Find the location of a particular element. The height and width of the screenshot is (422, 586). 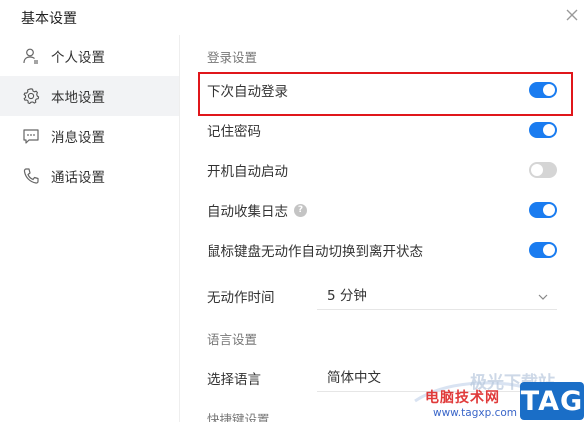

language-value: 简体中文 is located at coordinates (354, 377).